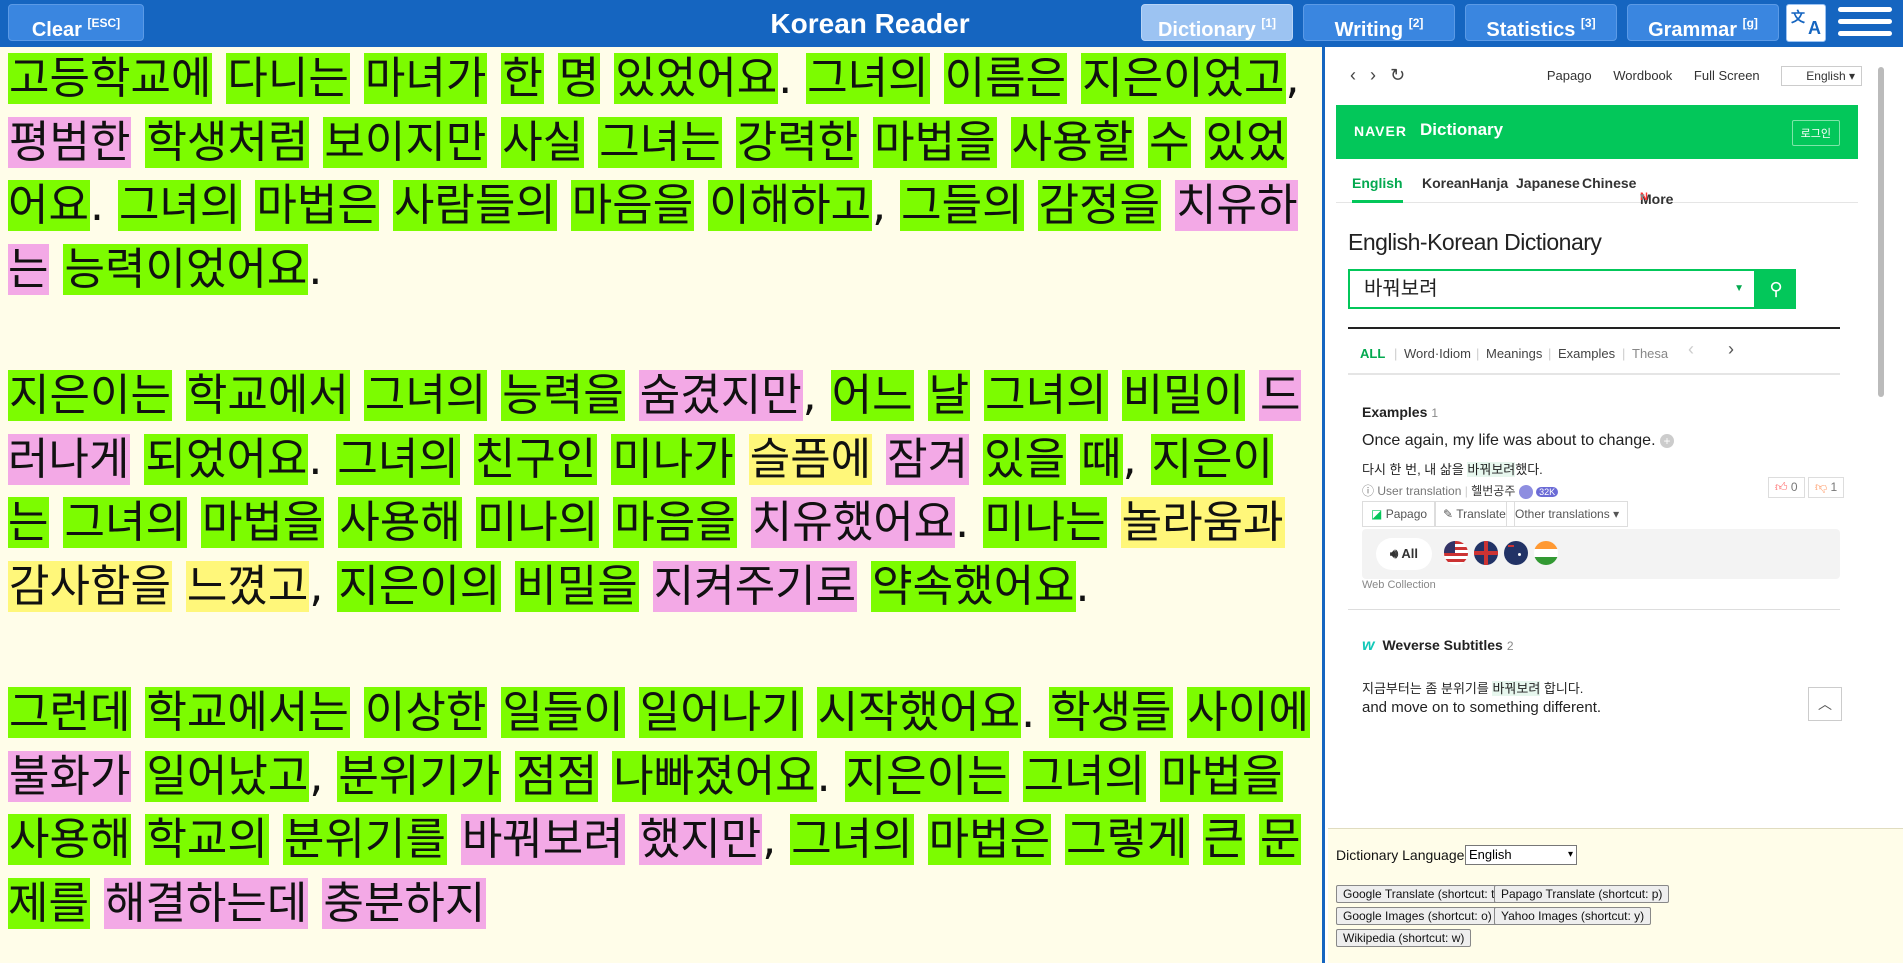 The image size is (1903, 963). Describe the element at coordinates (579, 78) in the screenshot. I see `reader-word: 명` at that location.